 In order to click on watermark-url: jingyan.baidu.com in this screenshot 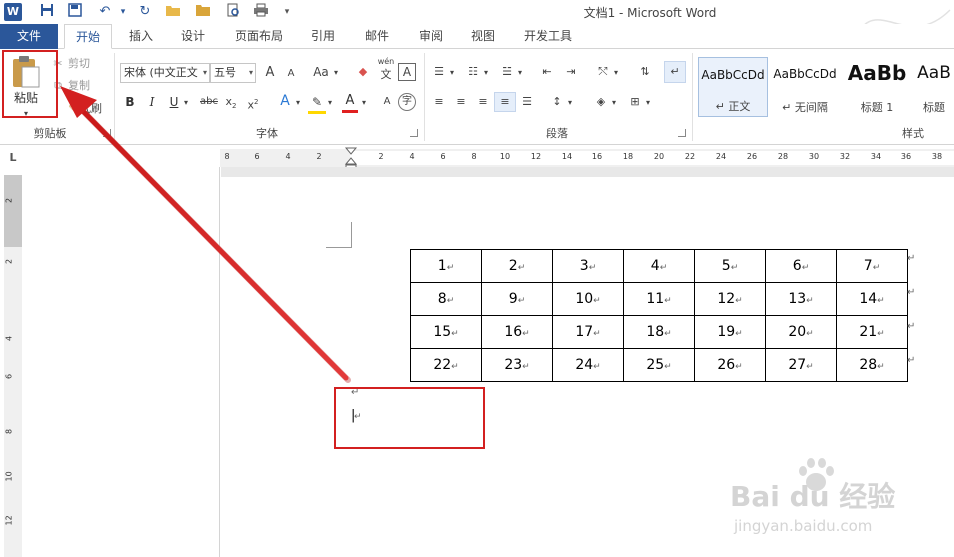, I will do `click(803, 526)`.